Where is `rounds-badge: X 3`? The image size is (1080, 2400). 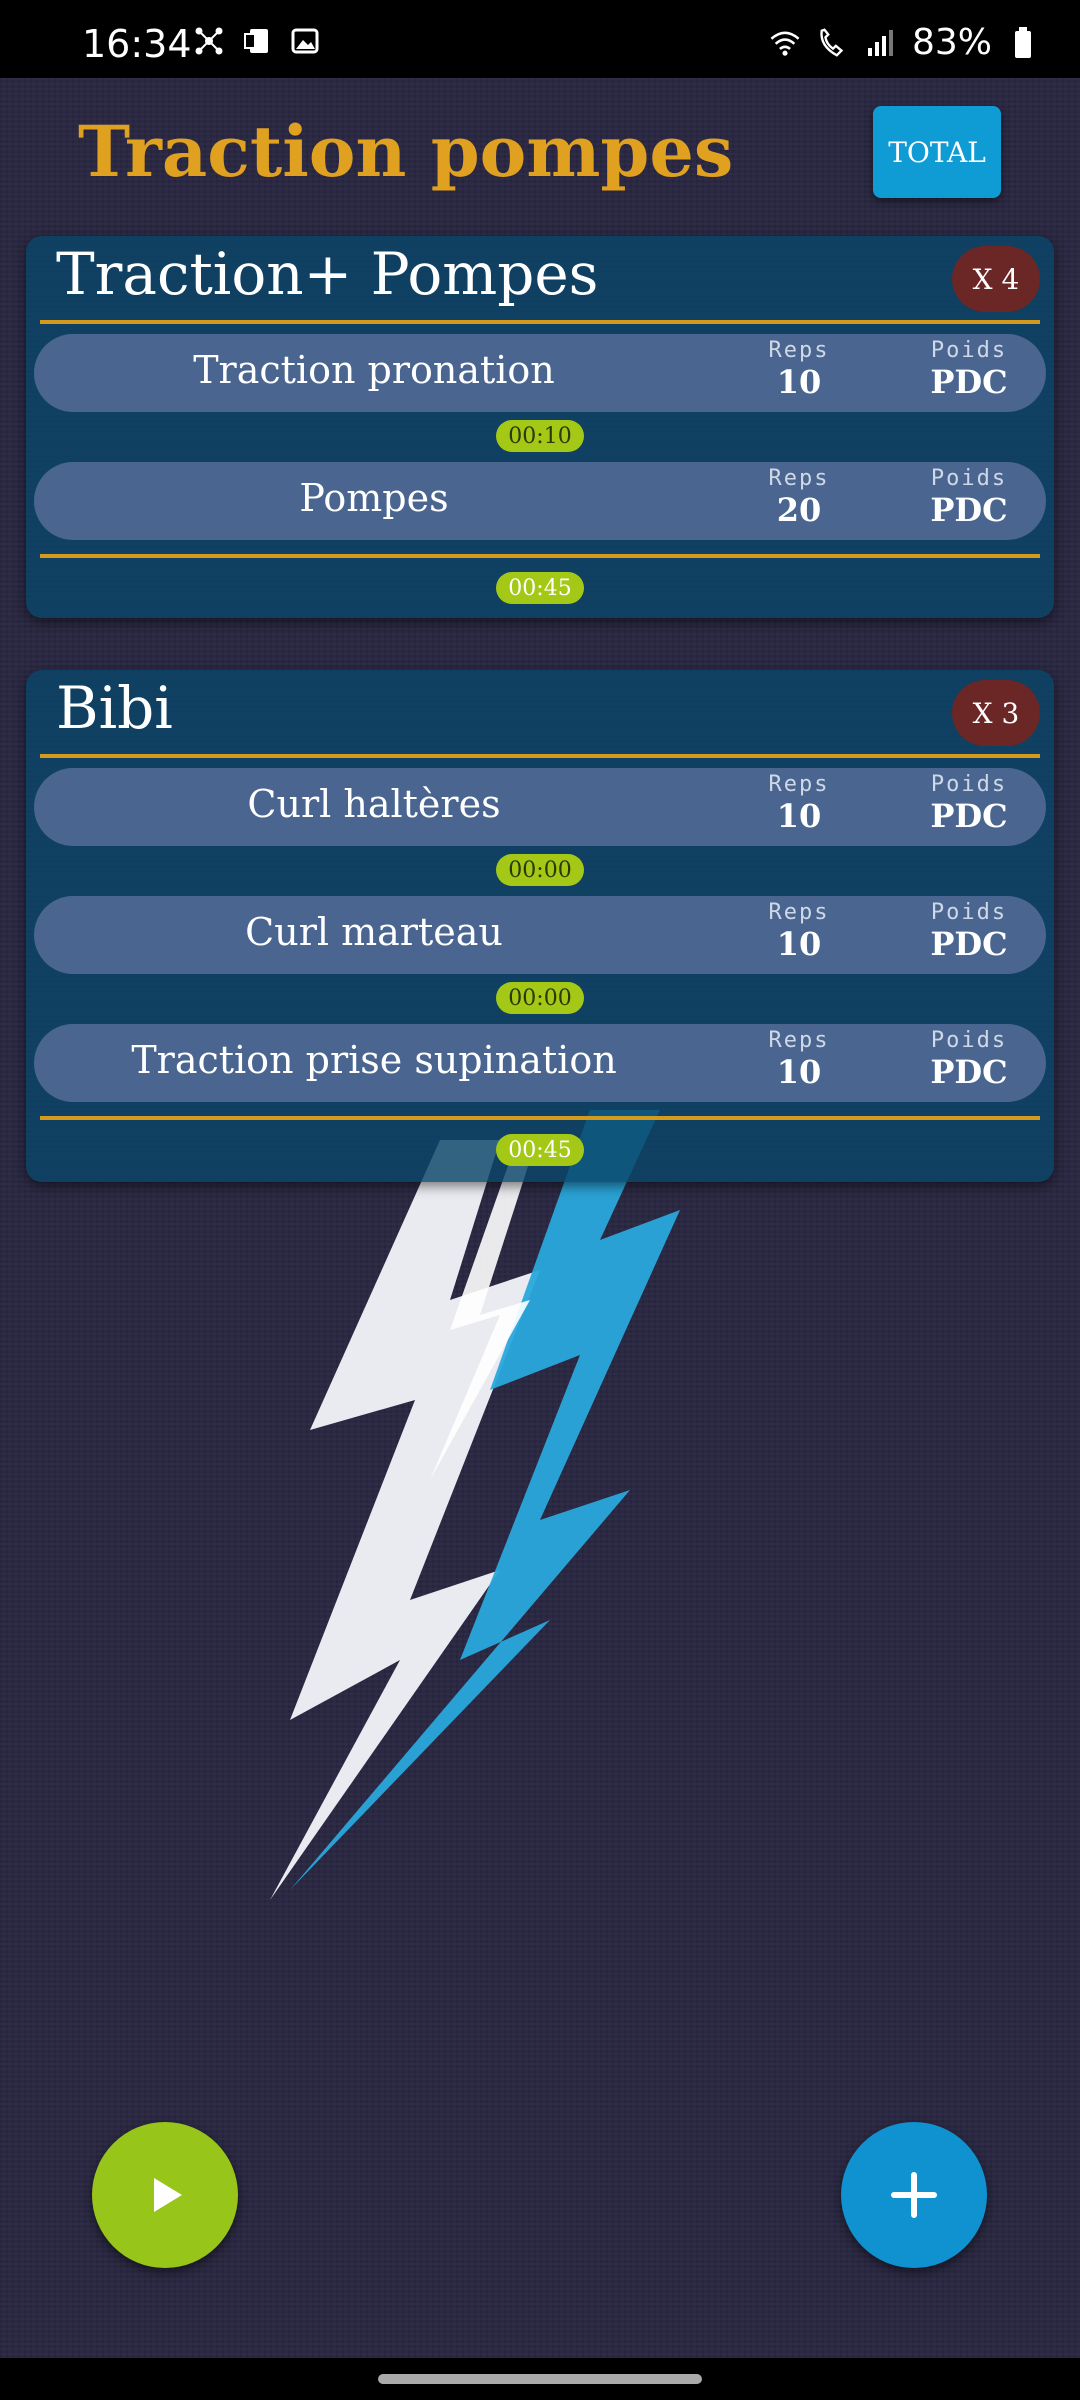
rounds-badge: X 3 is located at coordinates (996, 713).